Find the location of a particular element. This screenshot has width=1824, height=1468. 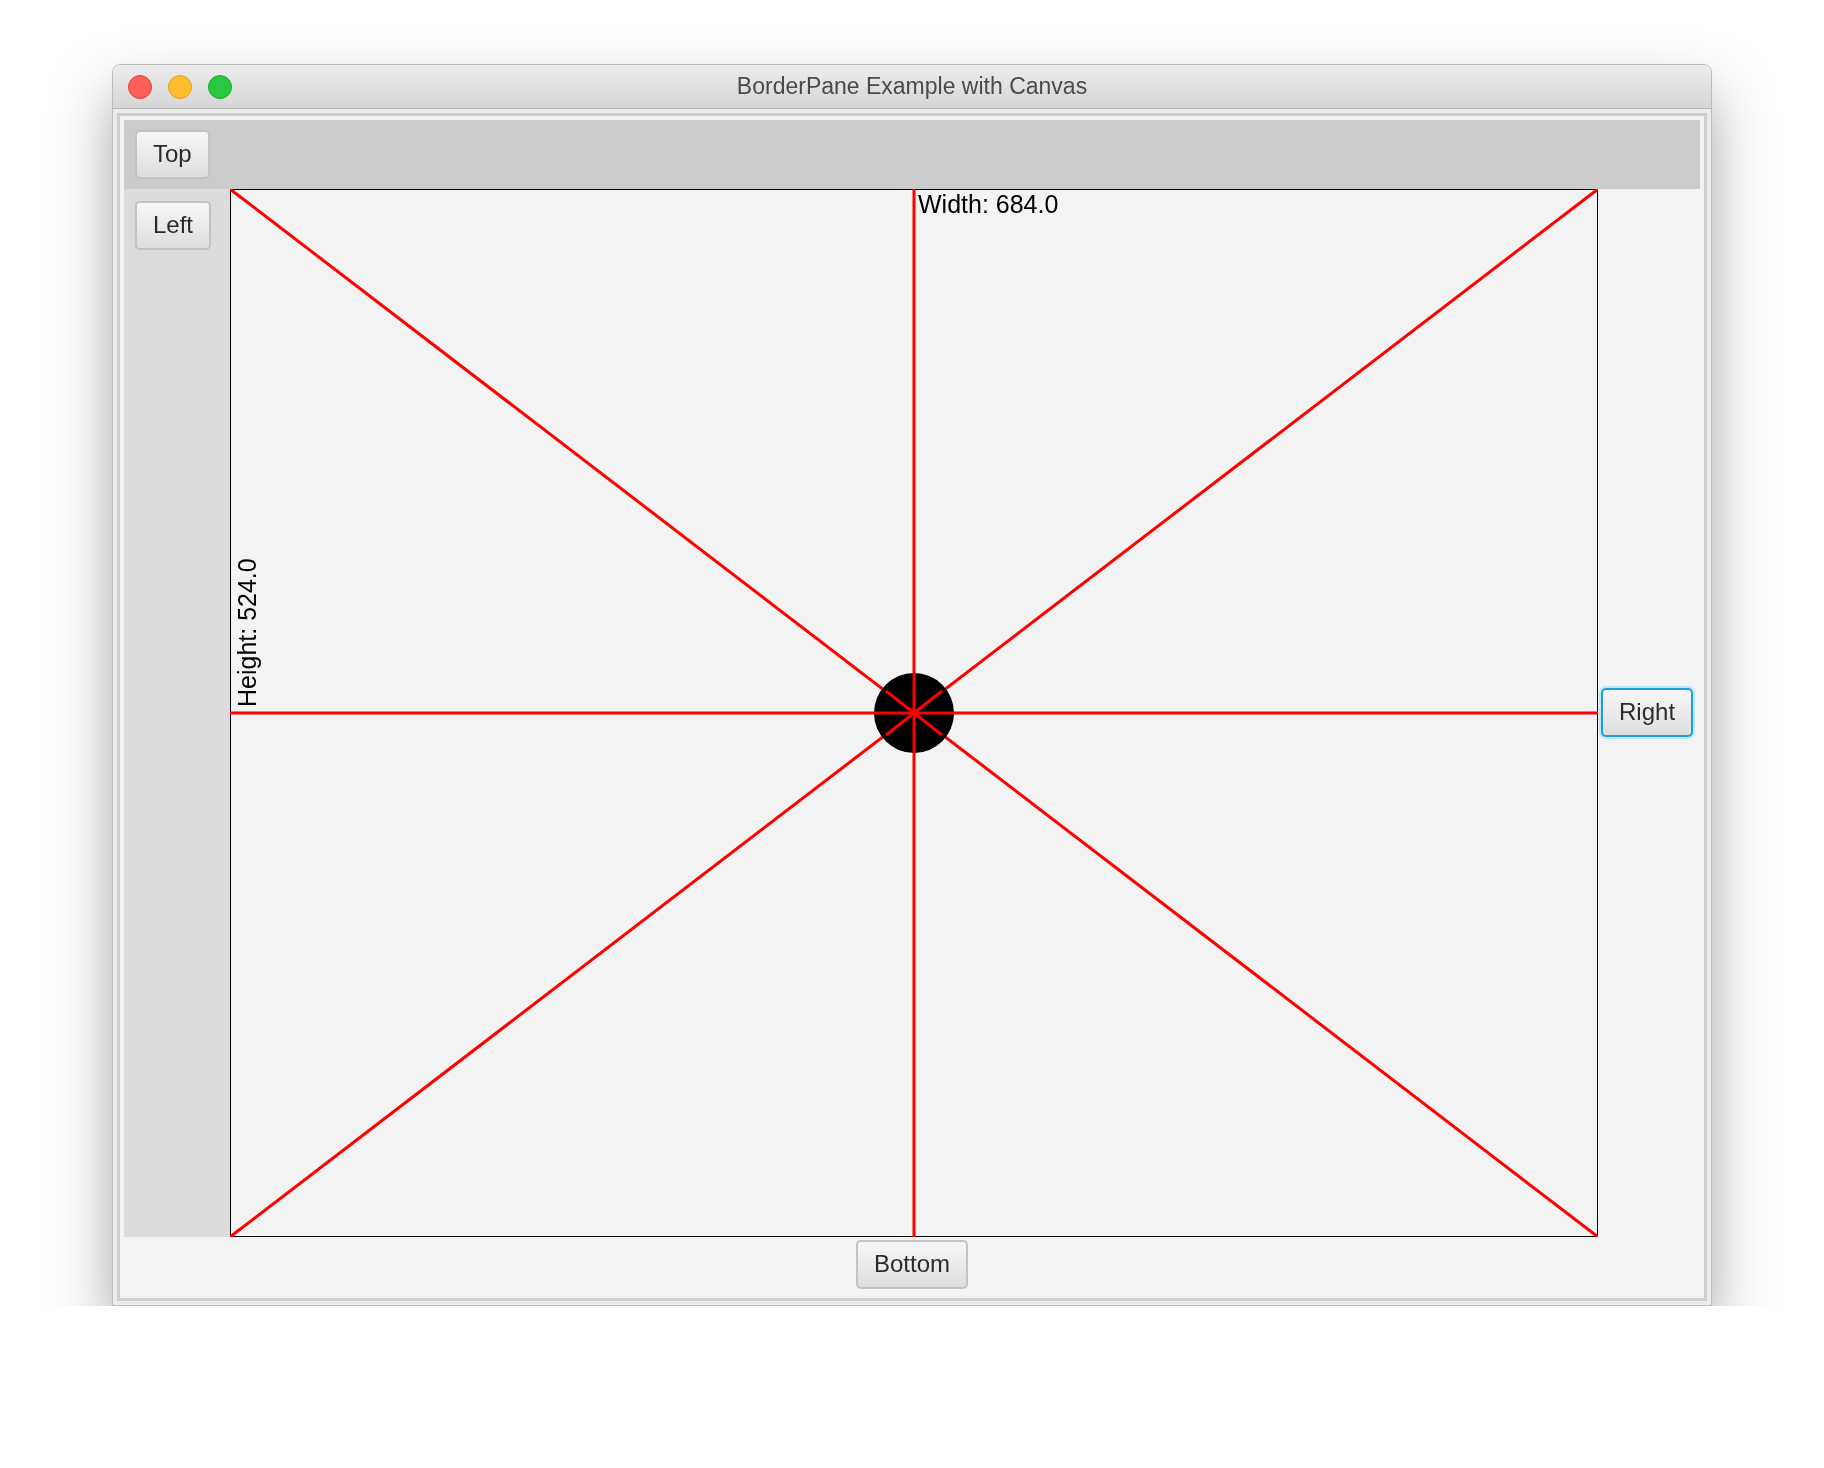

top-button: Top is located at coordinates (172, 154).